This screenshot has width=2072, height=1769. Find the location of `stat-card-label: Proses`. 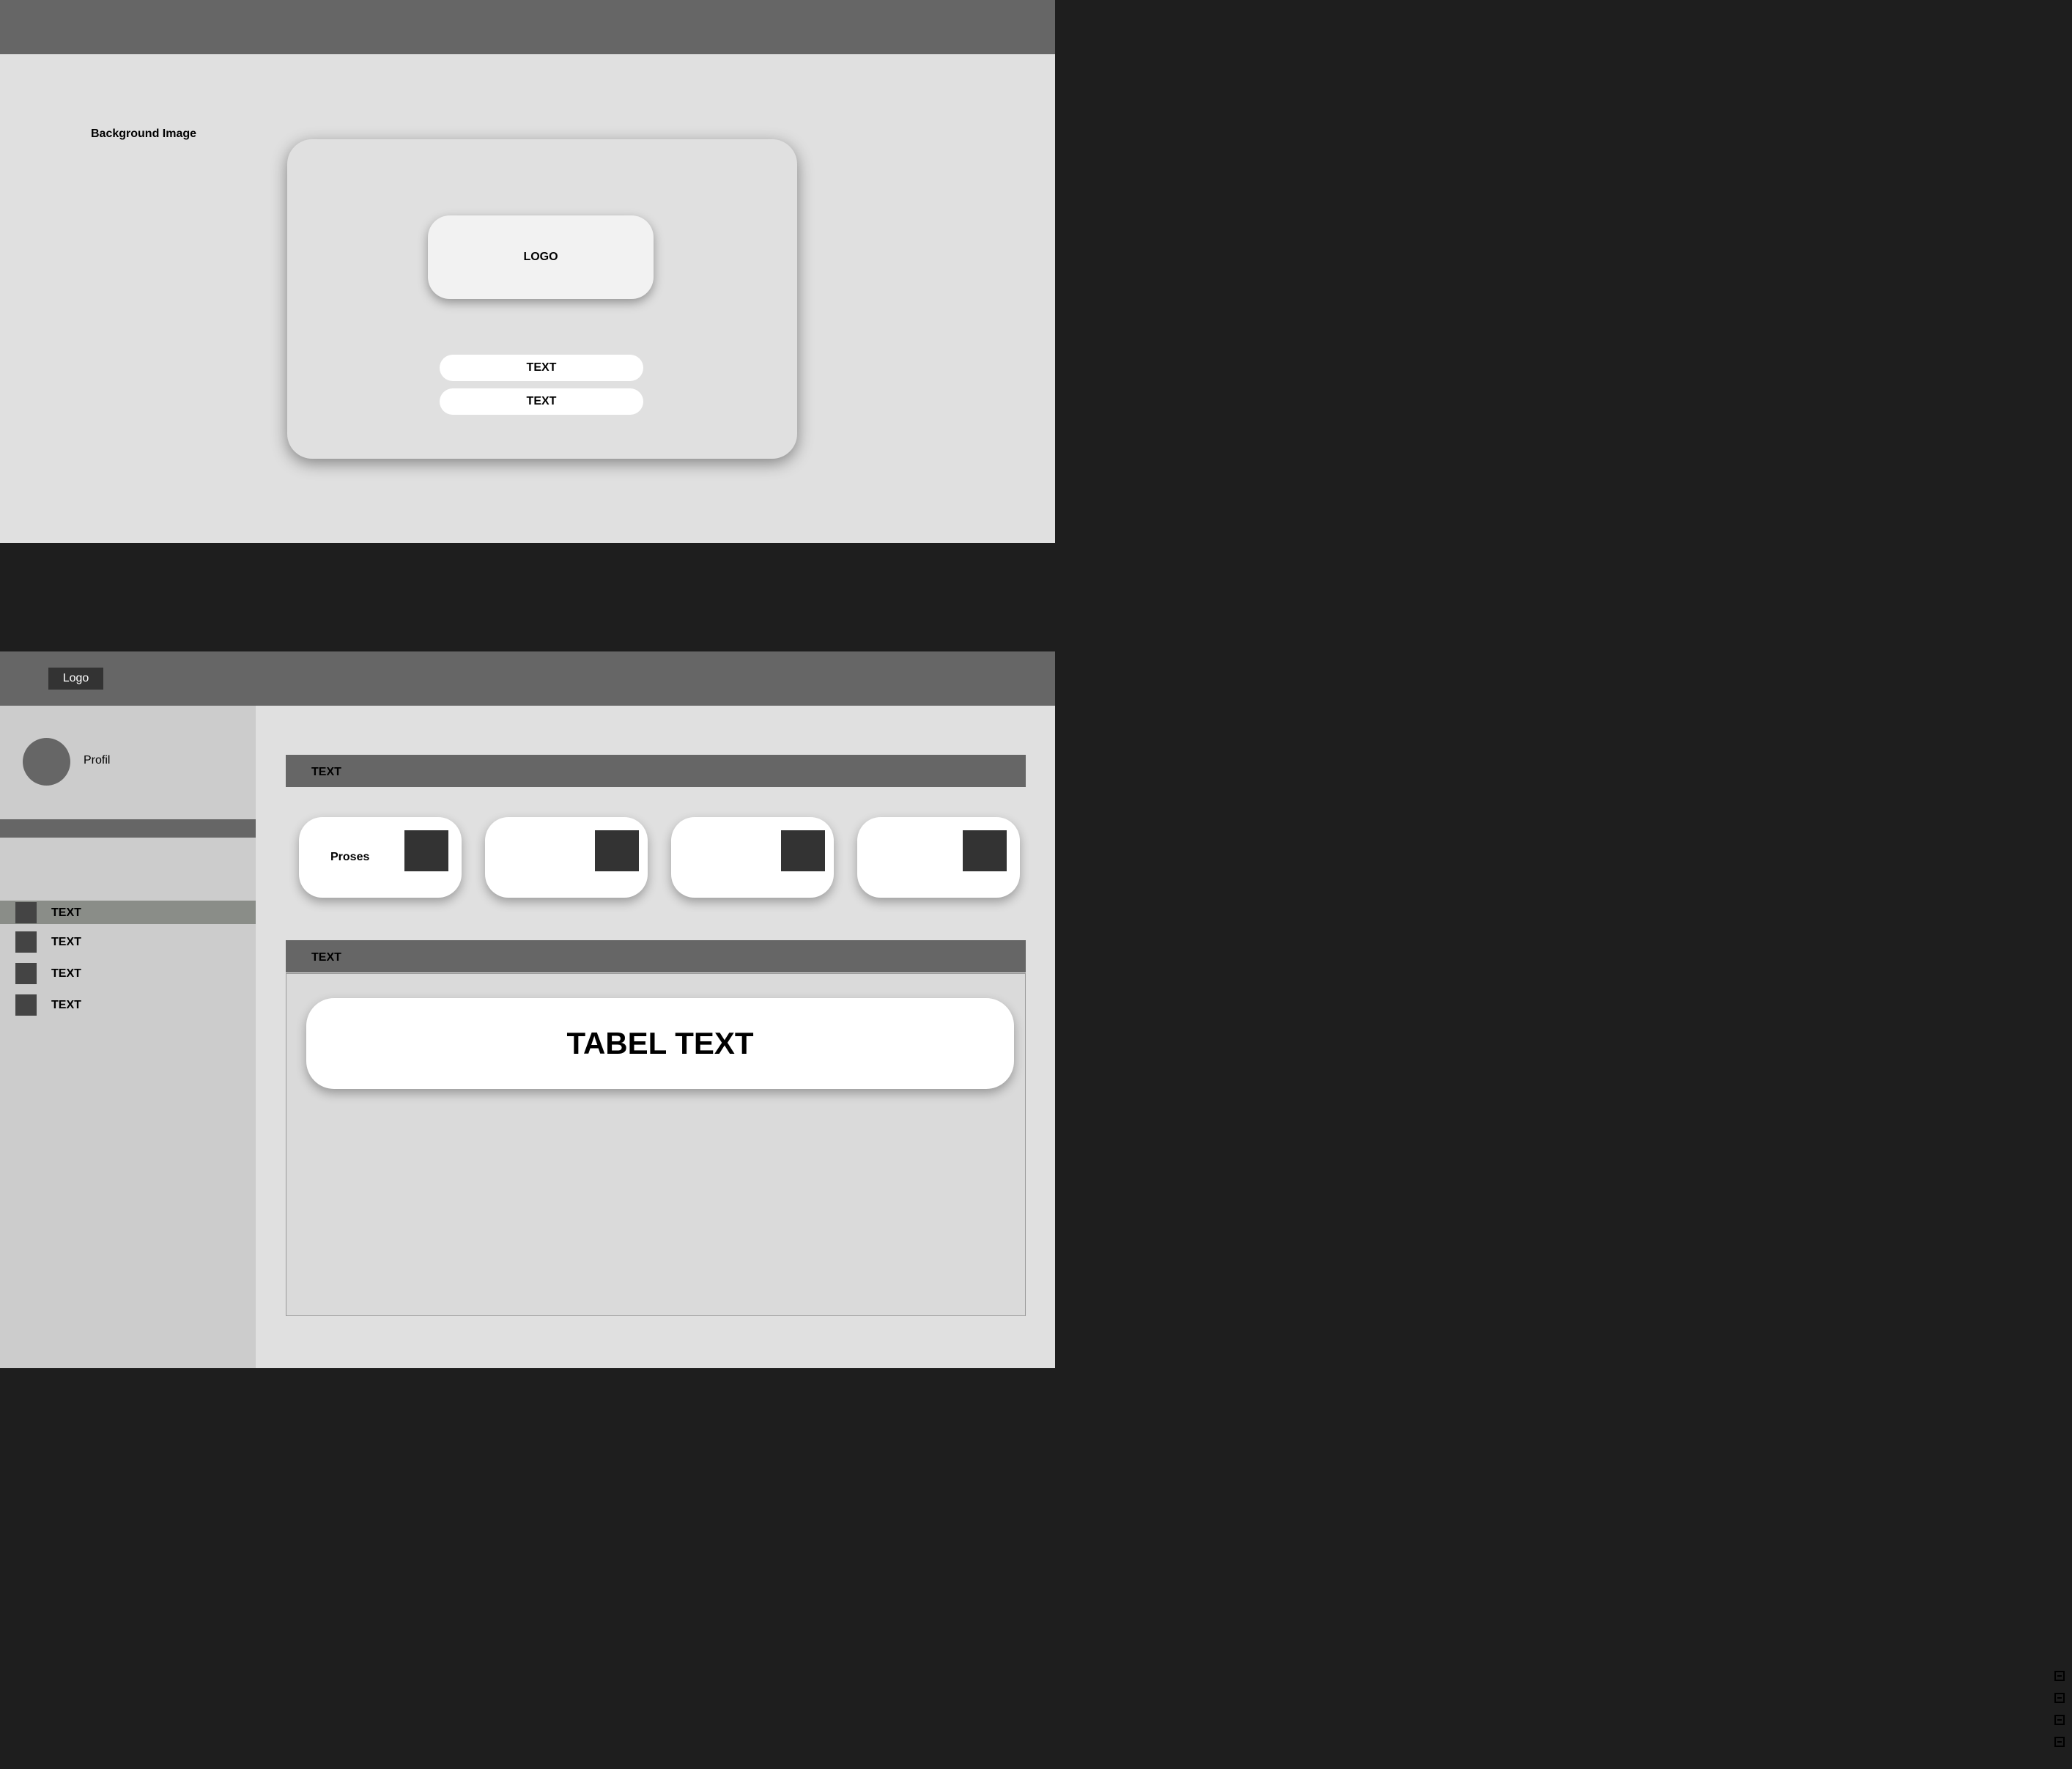

stat-card-label: Proses is located at coordinates (350, 857).